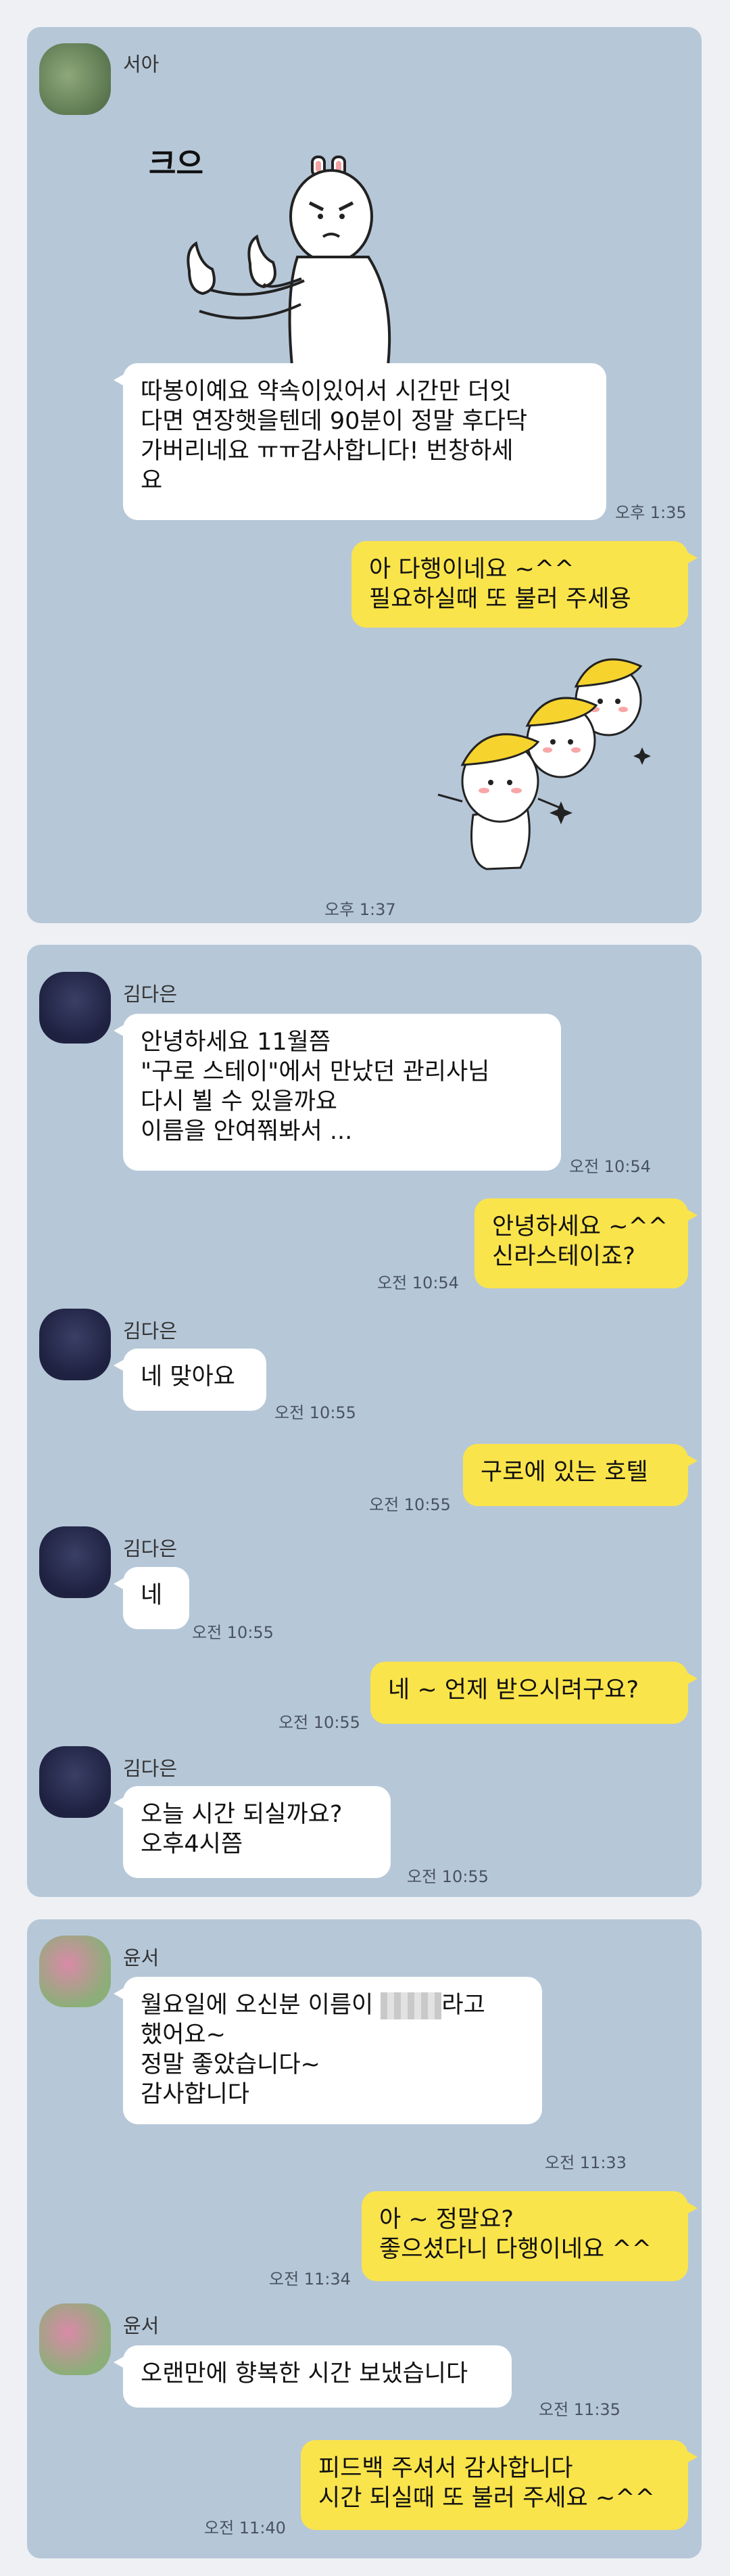  What do you see at coordinates (579, 2409) in the screenshot?
I see `message-time: 오전 11:35` at bounding box center [579, 2409].